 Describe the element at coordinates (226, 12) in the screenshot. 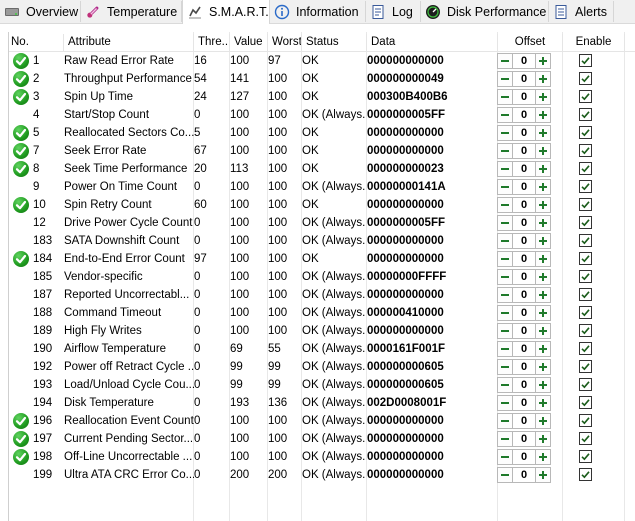

I see `tab-smart: S.M.A.R.T.` at that location.